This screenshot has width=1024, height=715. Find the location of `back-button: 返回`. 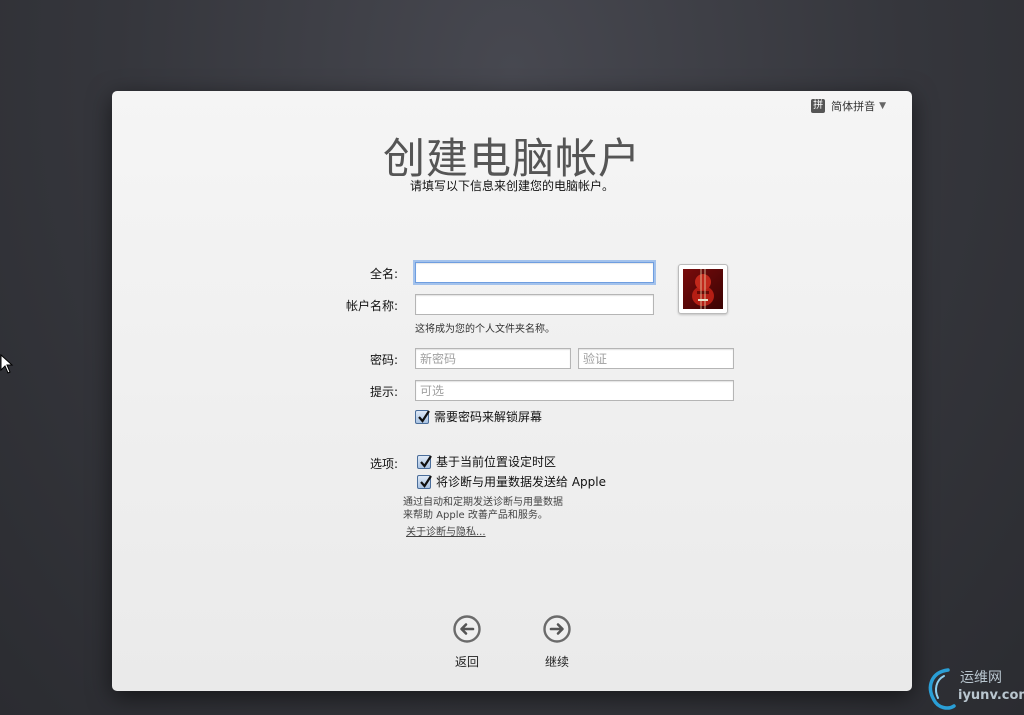

back-button: 返回 is located at coordinates (467, 642).